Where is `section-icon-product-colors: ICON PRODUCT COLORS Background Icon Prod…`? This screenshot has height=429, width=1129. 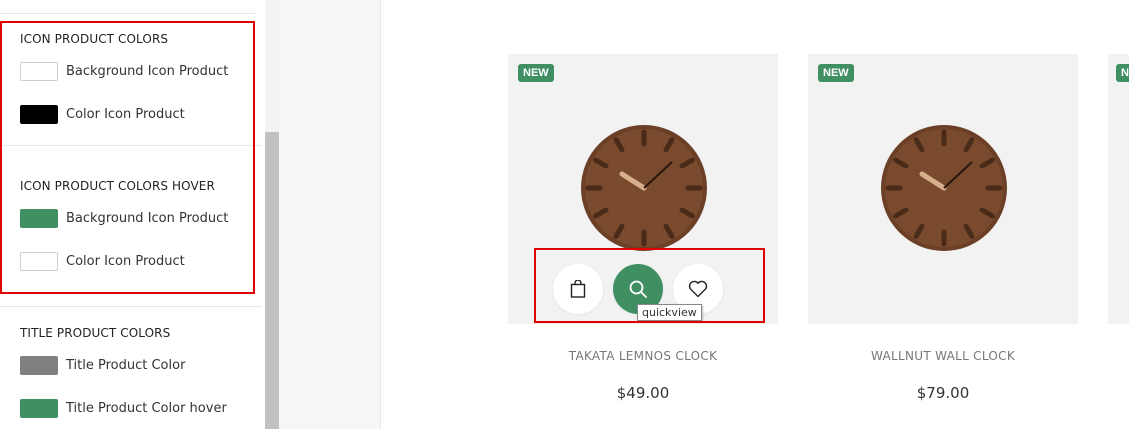 section-icon-product-colors: ICON PRODUCT COLORS Background Icon Prod… is located at coordinates (131, 80).